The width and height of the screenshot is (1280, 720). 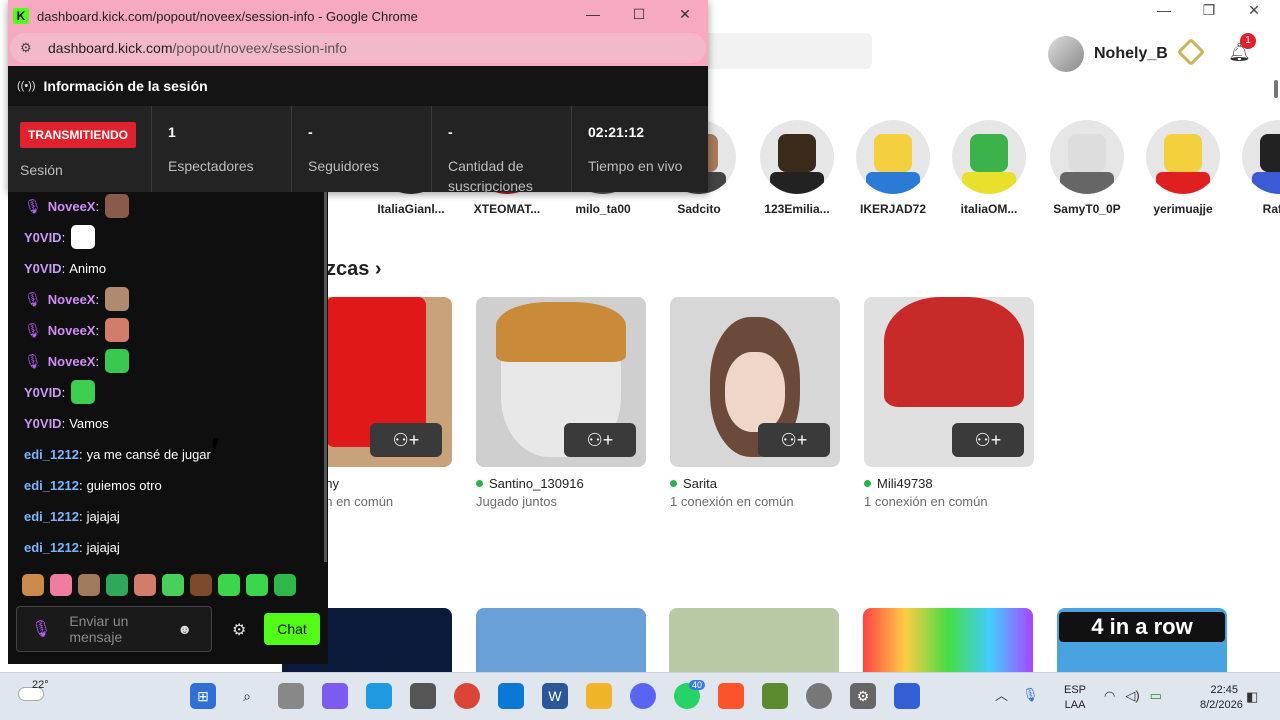 I want to click on chevron-up-icon: ︿, so click(x=1001, y=694).